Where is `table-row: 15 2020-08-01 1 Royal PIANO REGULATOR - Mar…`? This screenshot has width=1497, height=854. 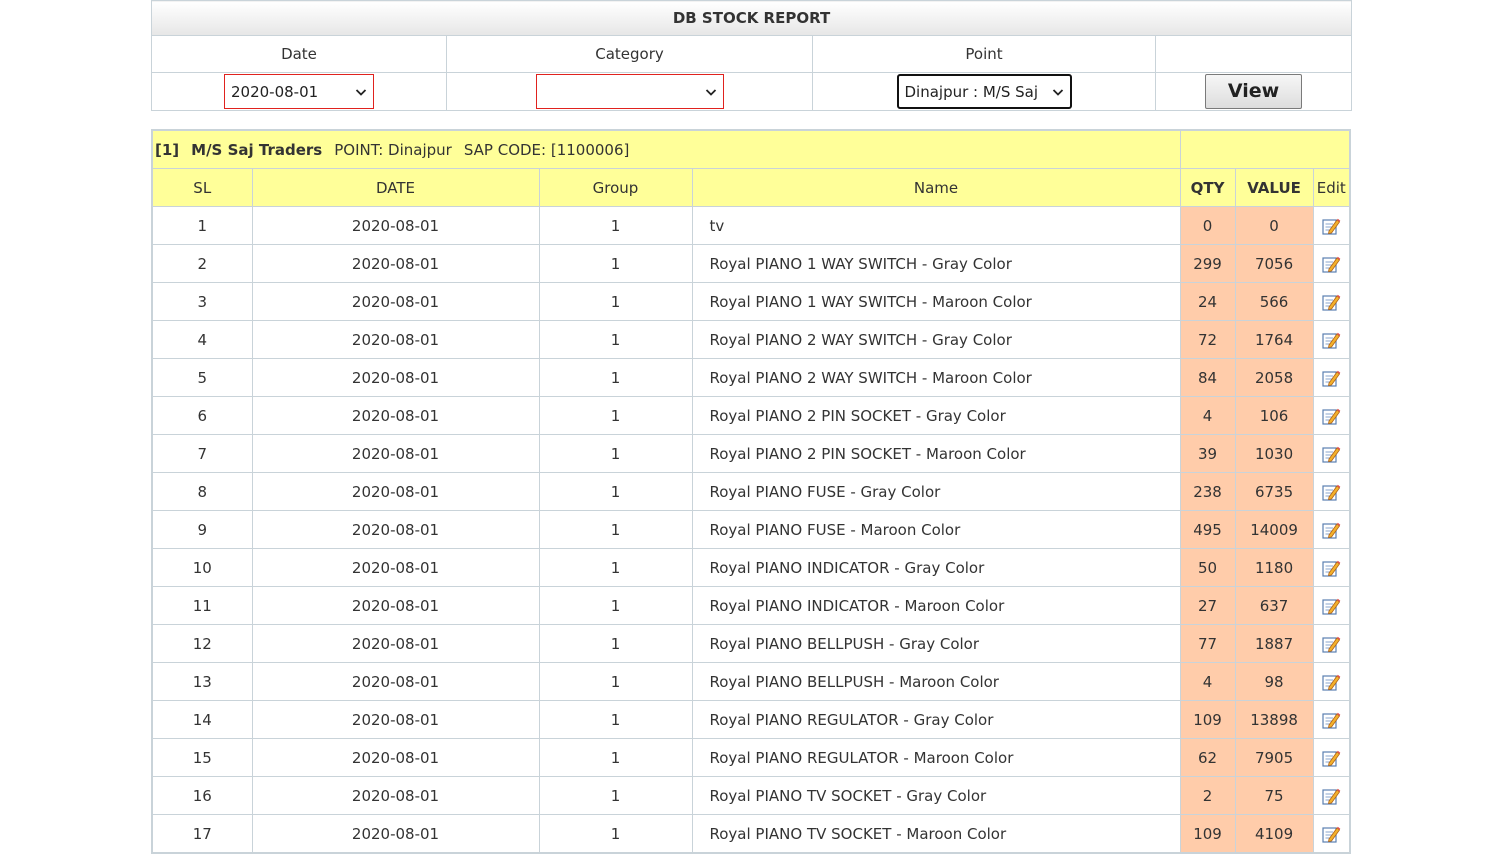 table-row: 15 2020-08-01 1 Royal PIANO REGULATOR - Mar… is located at coordinates (751, 757).